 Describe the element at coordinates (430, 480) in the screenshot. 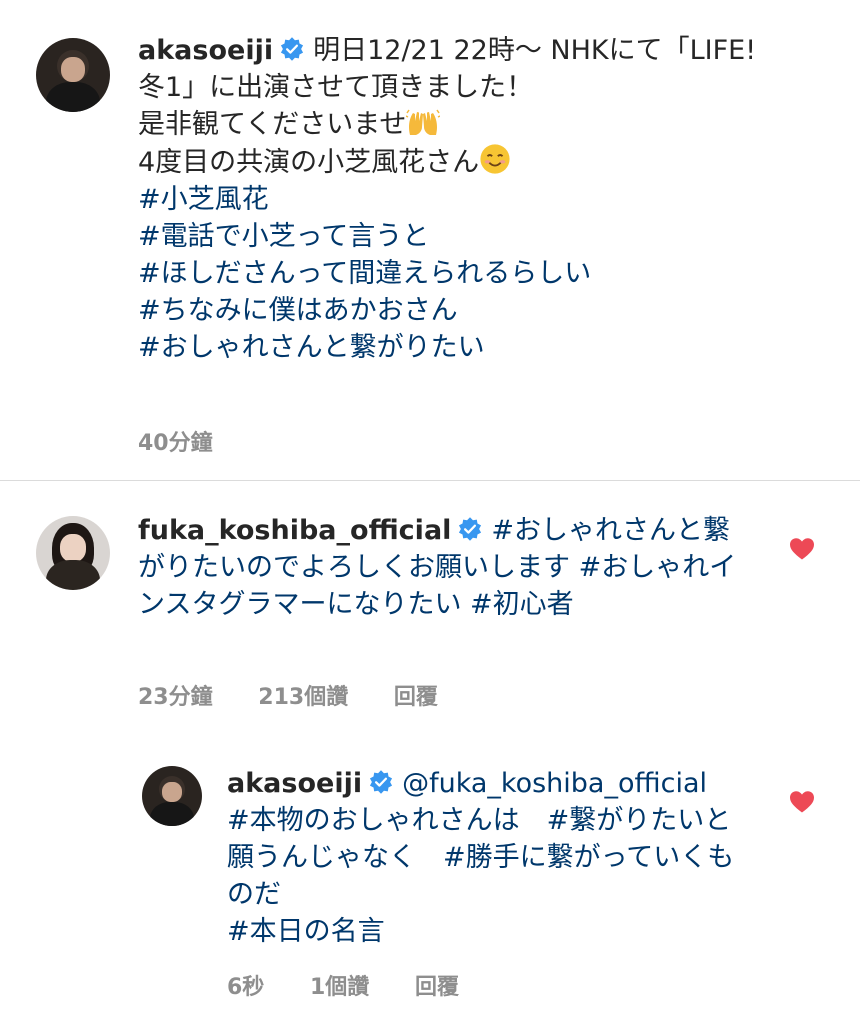

I see `divider` at that location.